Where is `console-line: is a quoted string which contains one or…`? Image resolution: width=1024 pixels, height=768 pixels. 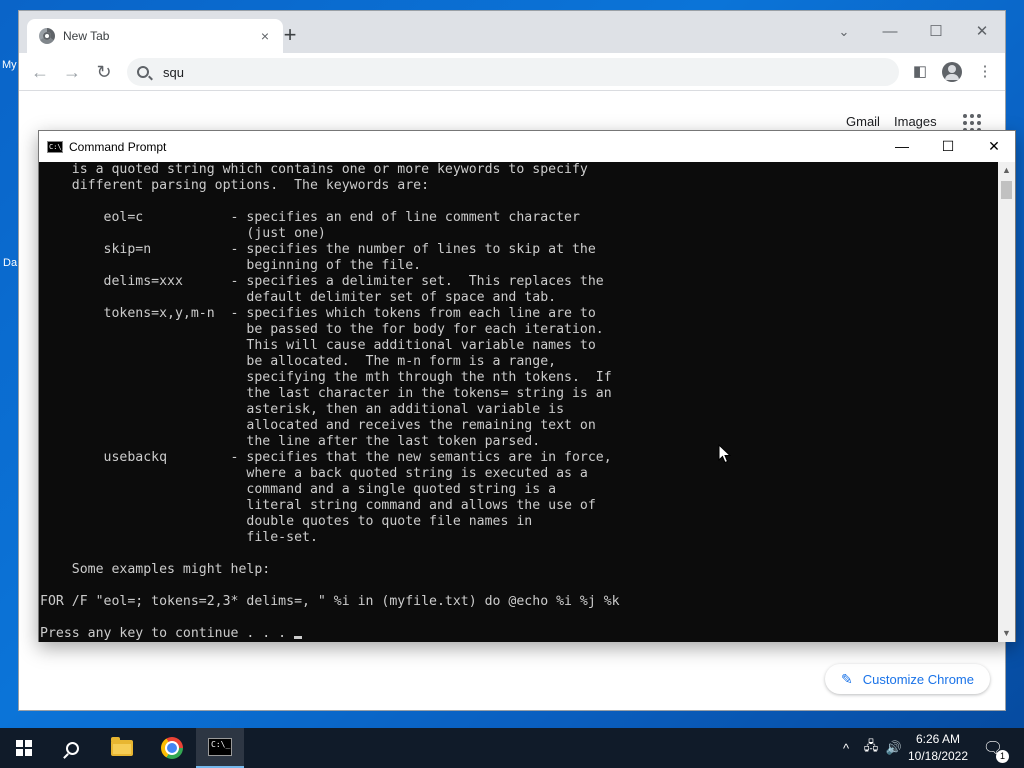 console-line: is a quoted string which contains one or… is located at coordinates (314, 169).